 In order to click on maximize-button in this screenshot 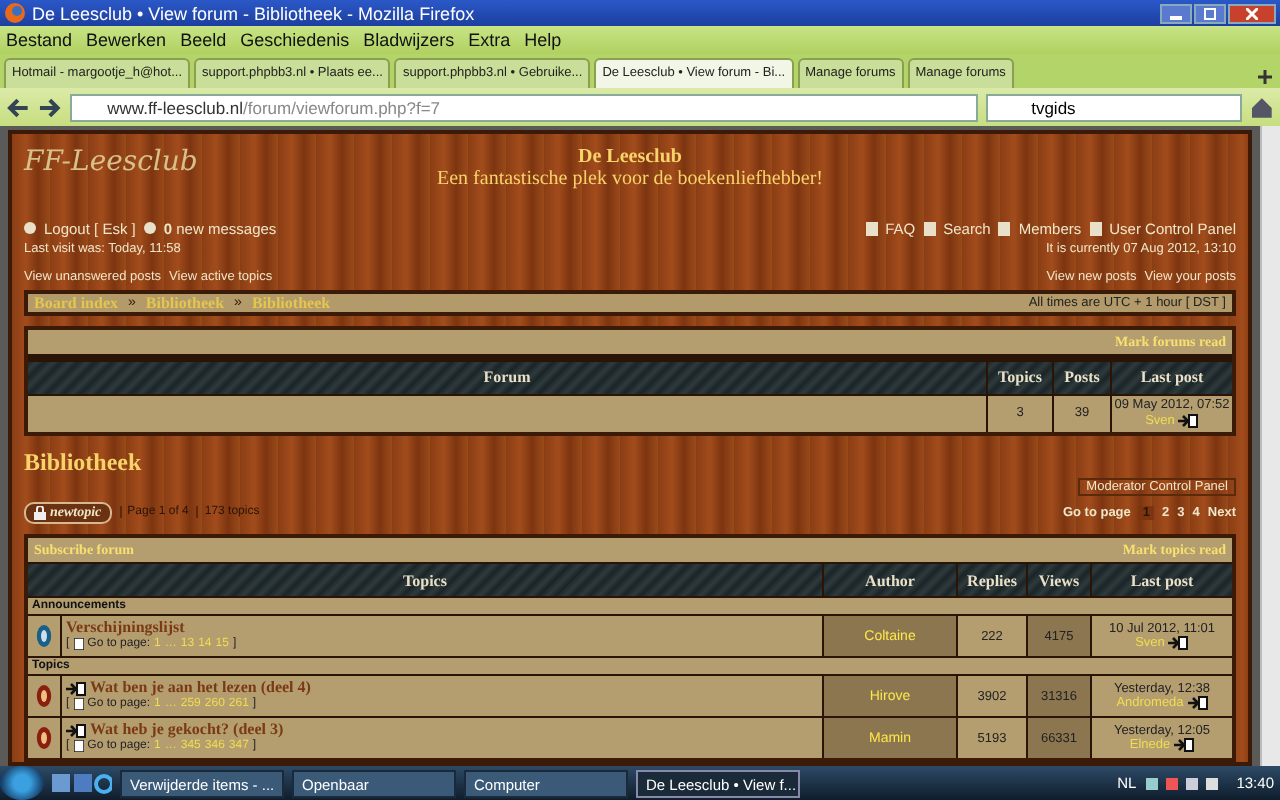, I will do `click(1210, 13)`.